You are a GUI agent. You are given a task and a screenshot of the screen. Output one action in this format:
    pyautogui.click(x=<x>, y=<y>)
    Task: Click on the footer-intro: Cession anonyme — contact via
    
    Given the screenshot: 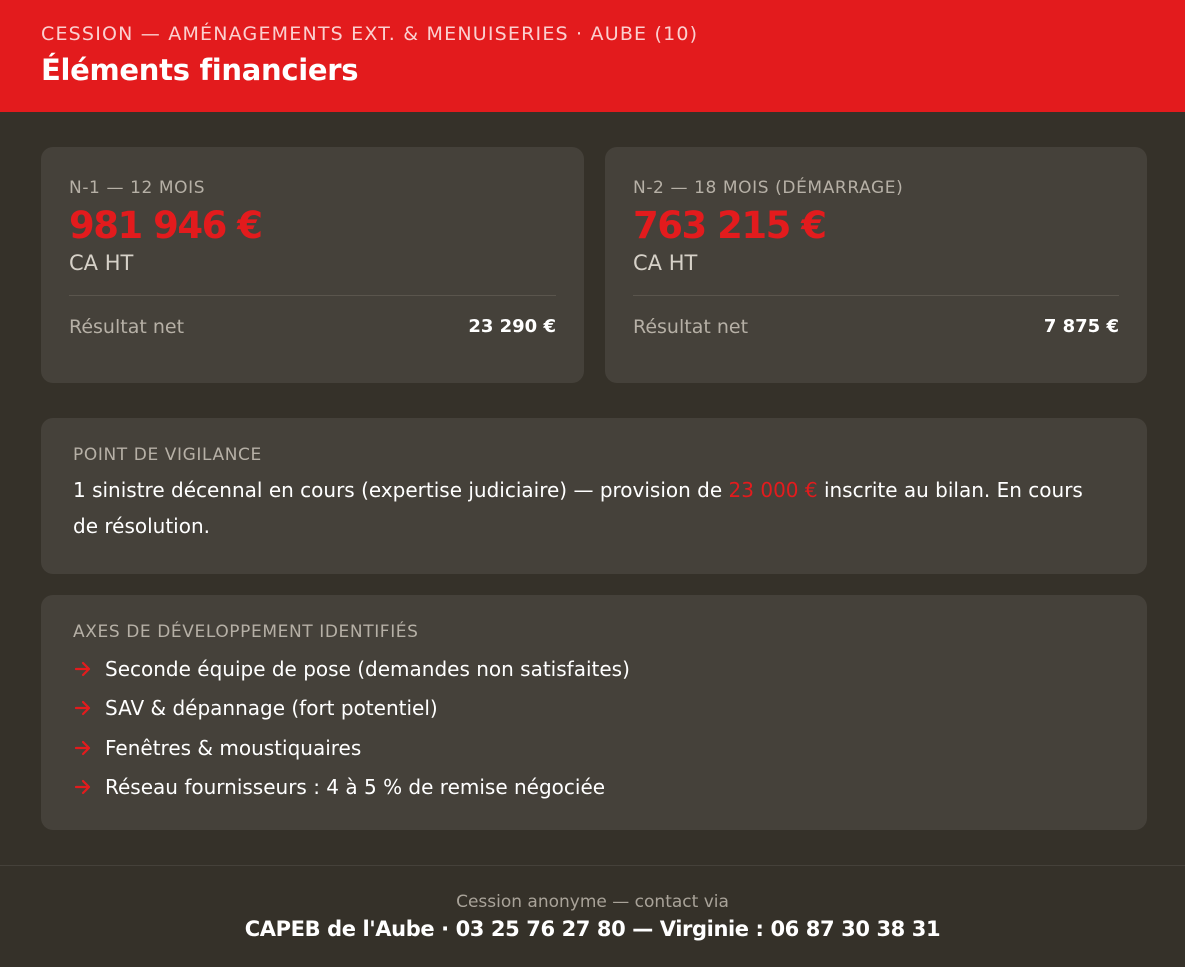 What is the action you would take?
    pyautogui.click(x=592, y=902)
    